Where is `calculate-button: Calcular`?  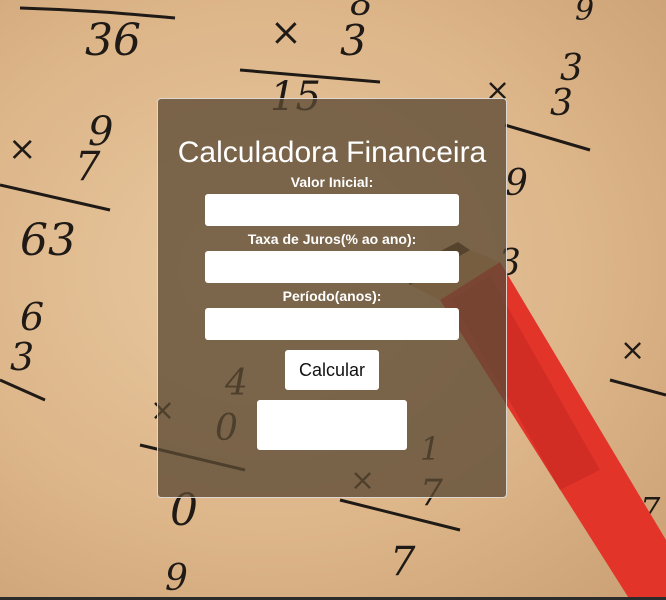 calculate-button: Calcular is located at coordinates (332, 370).